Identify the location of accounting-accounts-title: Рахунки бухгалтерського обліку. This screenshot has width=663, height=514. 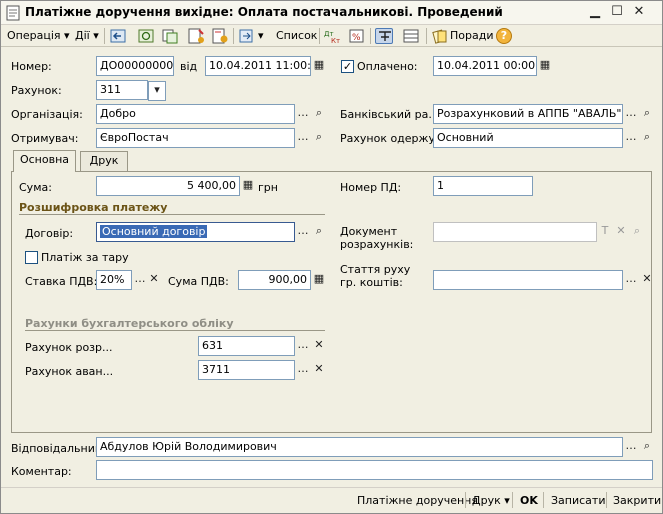
(129, 323).